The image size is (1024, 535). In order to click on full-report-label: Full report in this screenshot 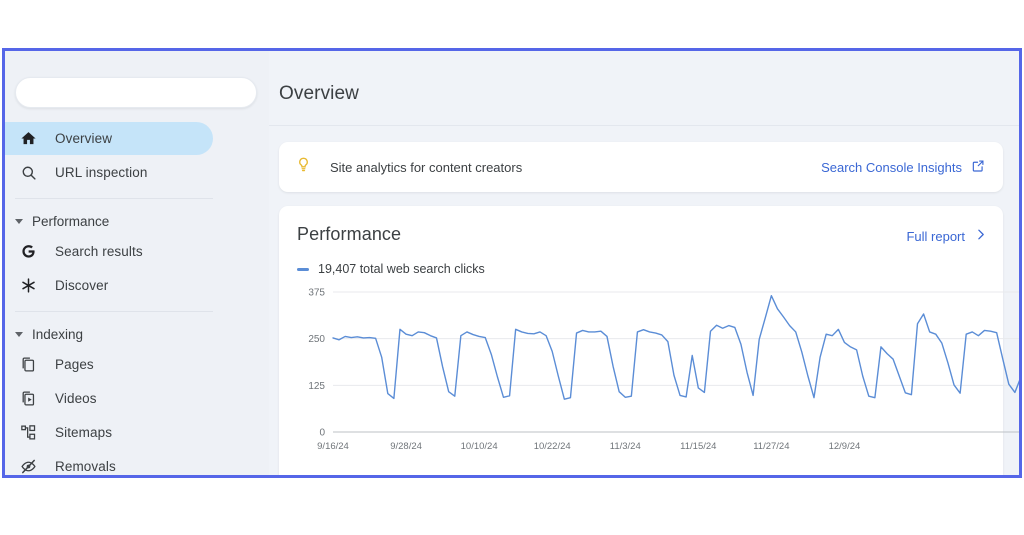, I will do `click(935, 236)`.